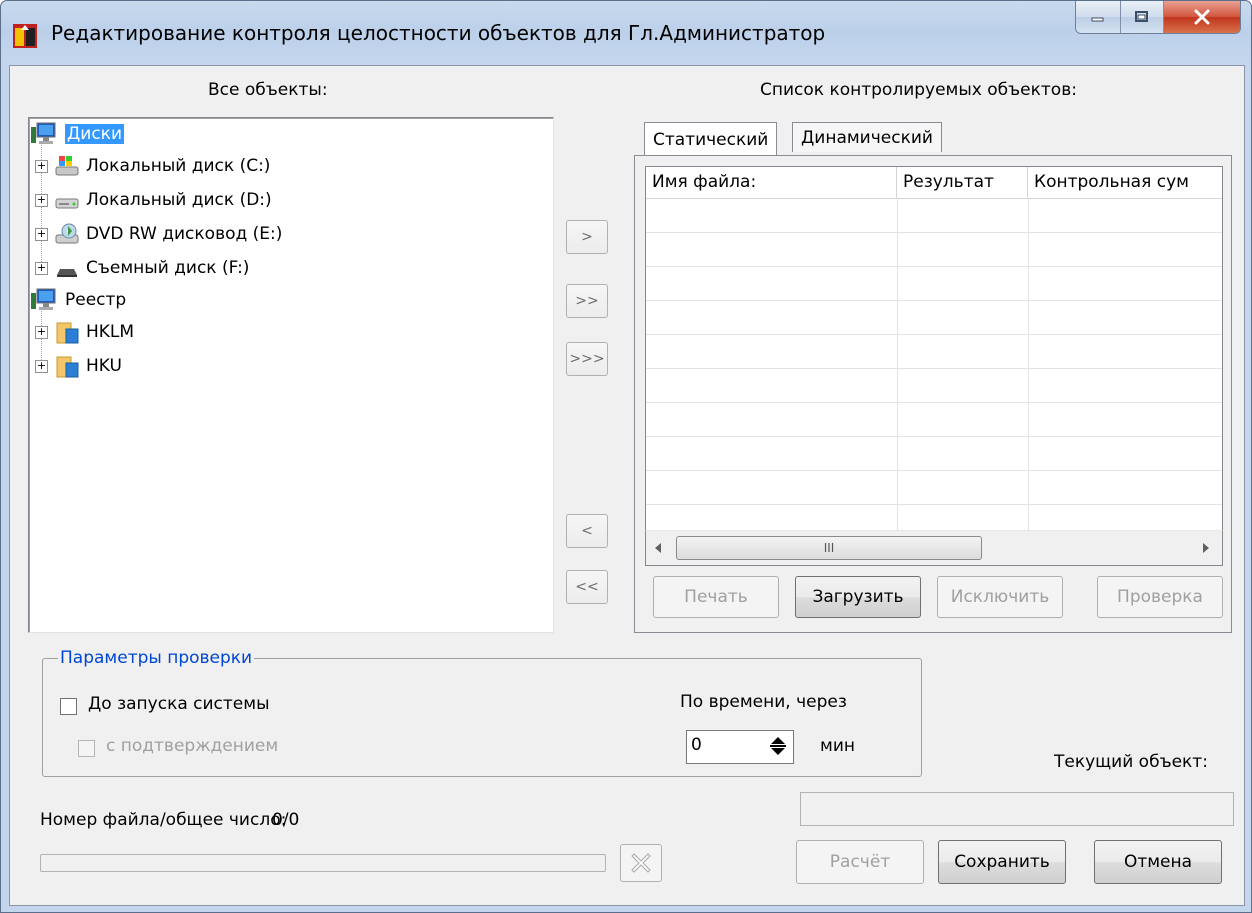  I want to click on stop-icon, so click(641, 863).